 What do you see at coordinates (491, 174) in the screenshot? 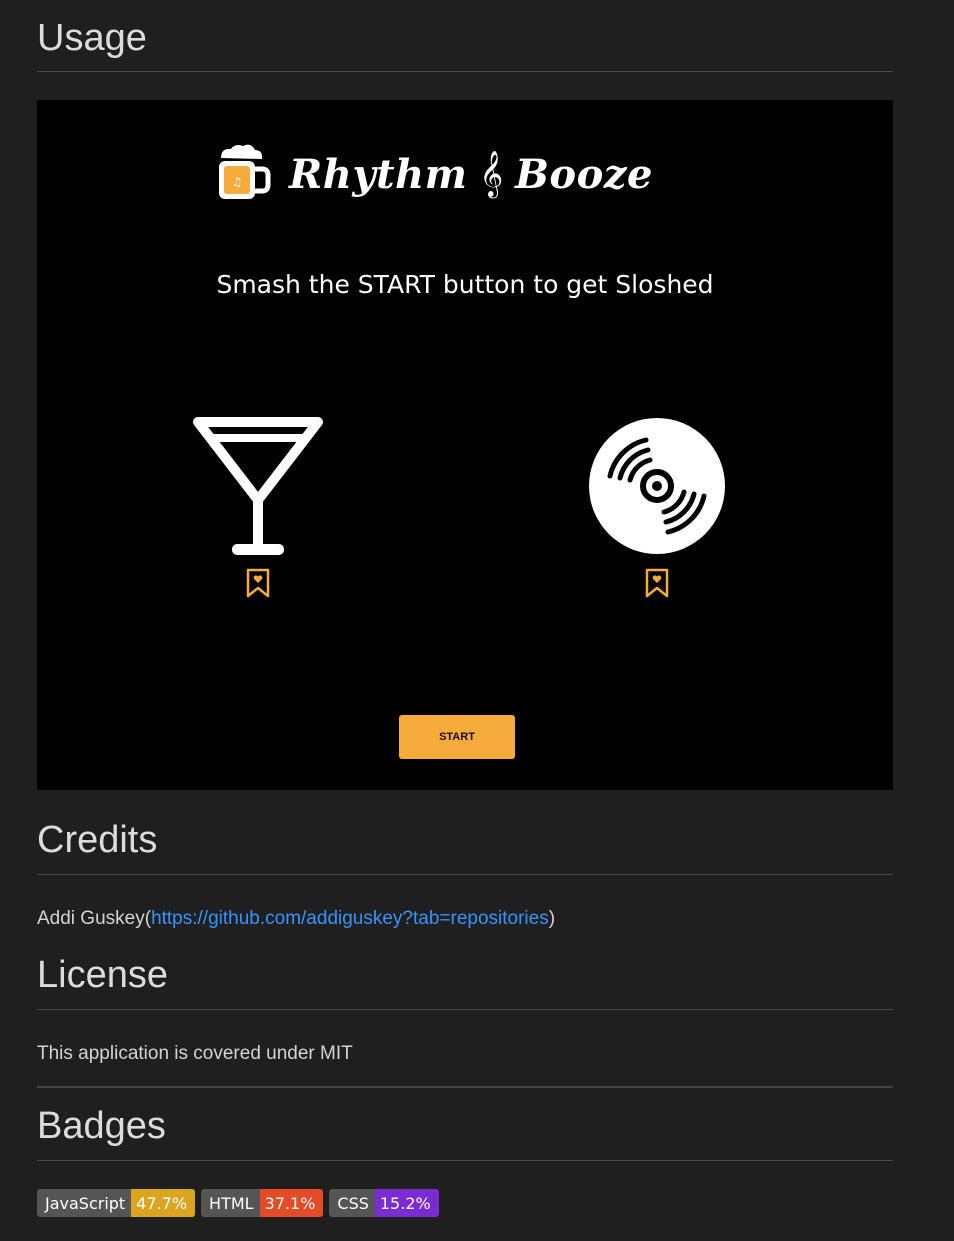
I see `treble-clef-icon: 𝄞` at bounding box center [491, 174].